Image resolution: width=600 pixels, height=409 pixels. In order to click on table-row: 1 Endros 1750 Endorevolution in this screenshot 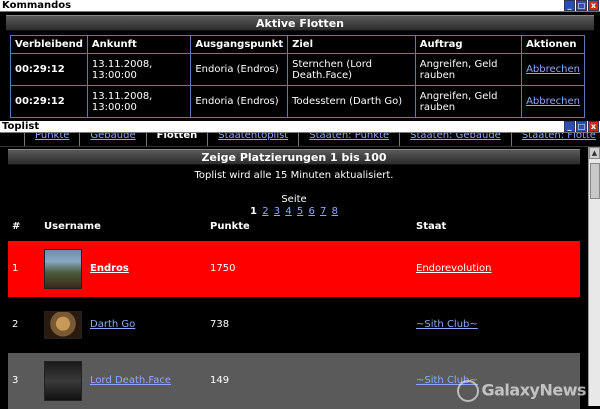, I will do `click(294, 269)`.